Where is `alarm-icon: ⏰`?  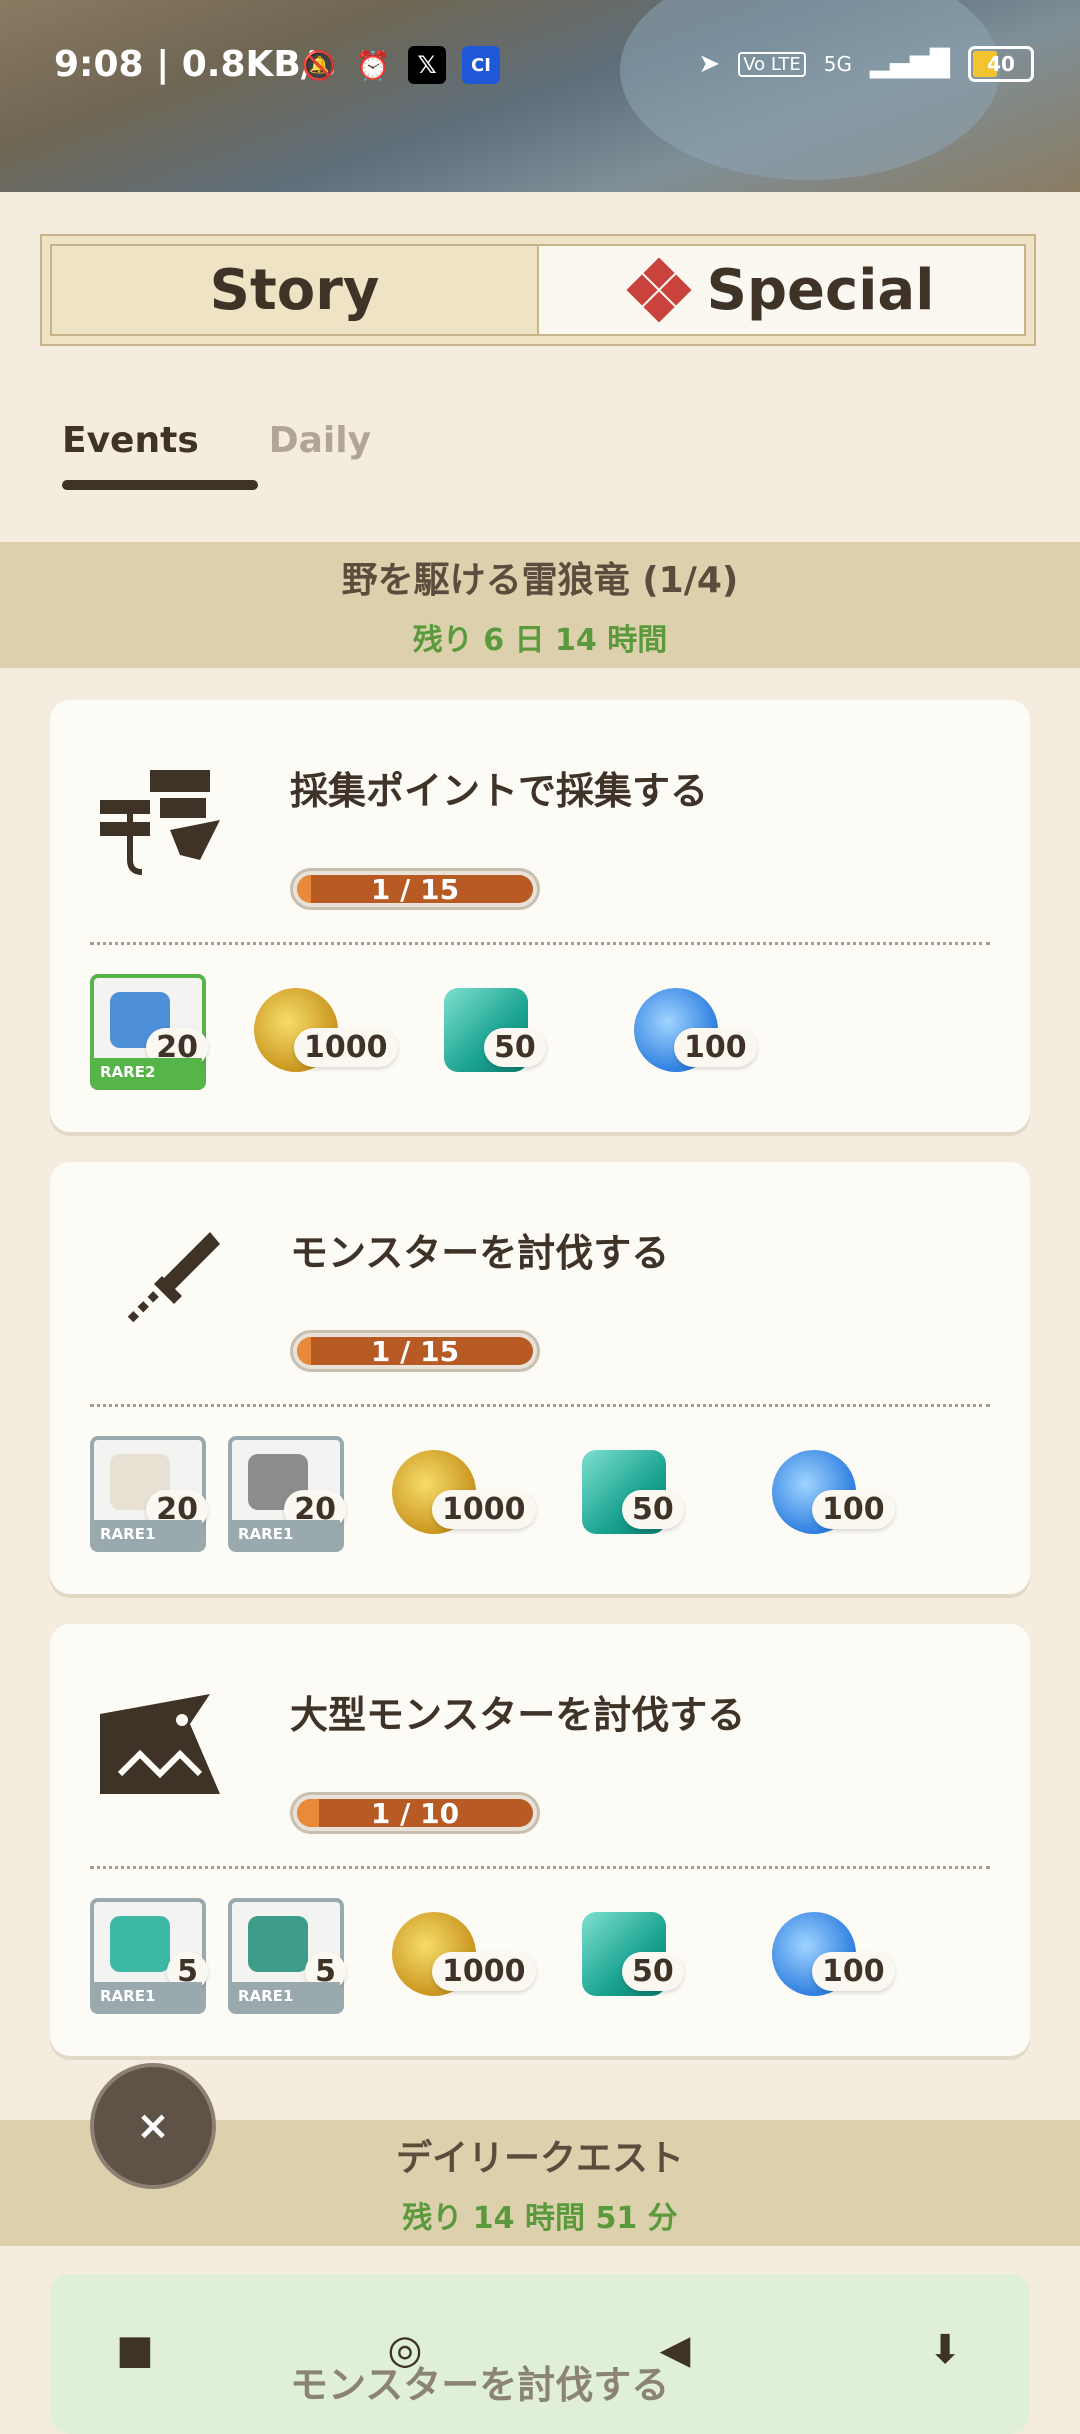
alarm-icon: ⏰ is located at coordinates (373, 65).